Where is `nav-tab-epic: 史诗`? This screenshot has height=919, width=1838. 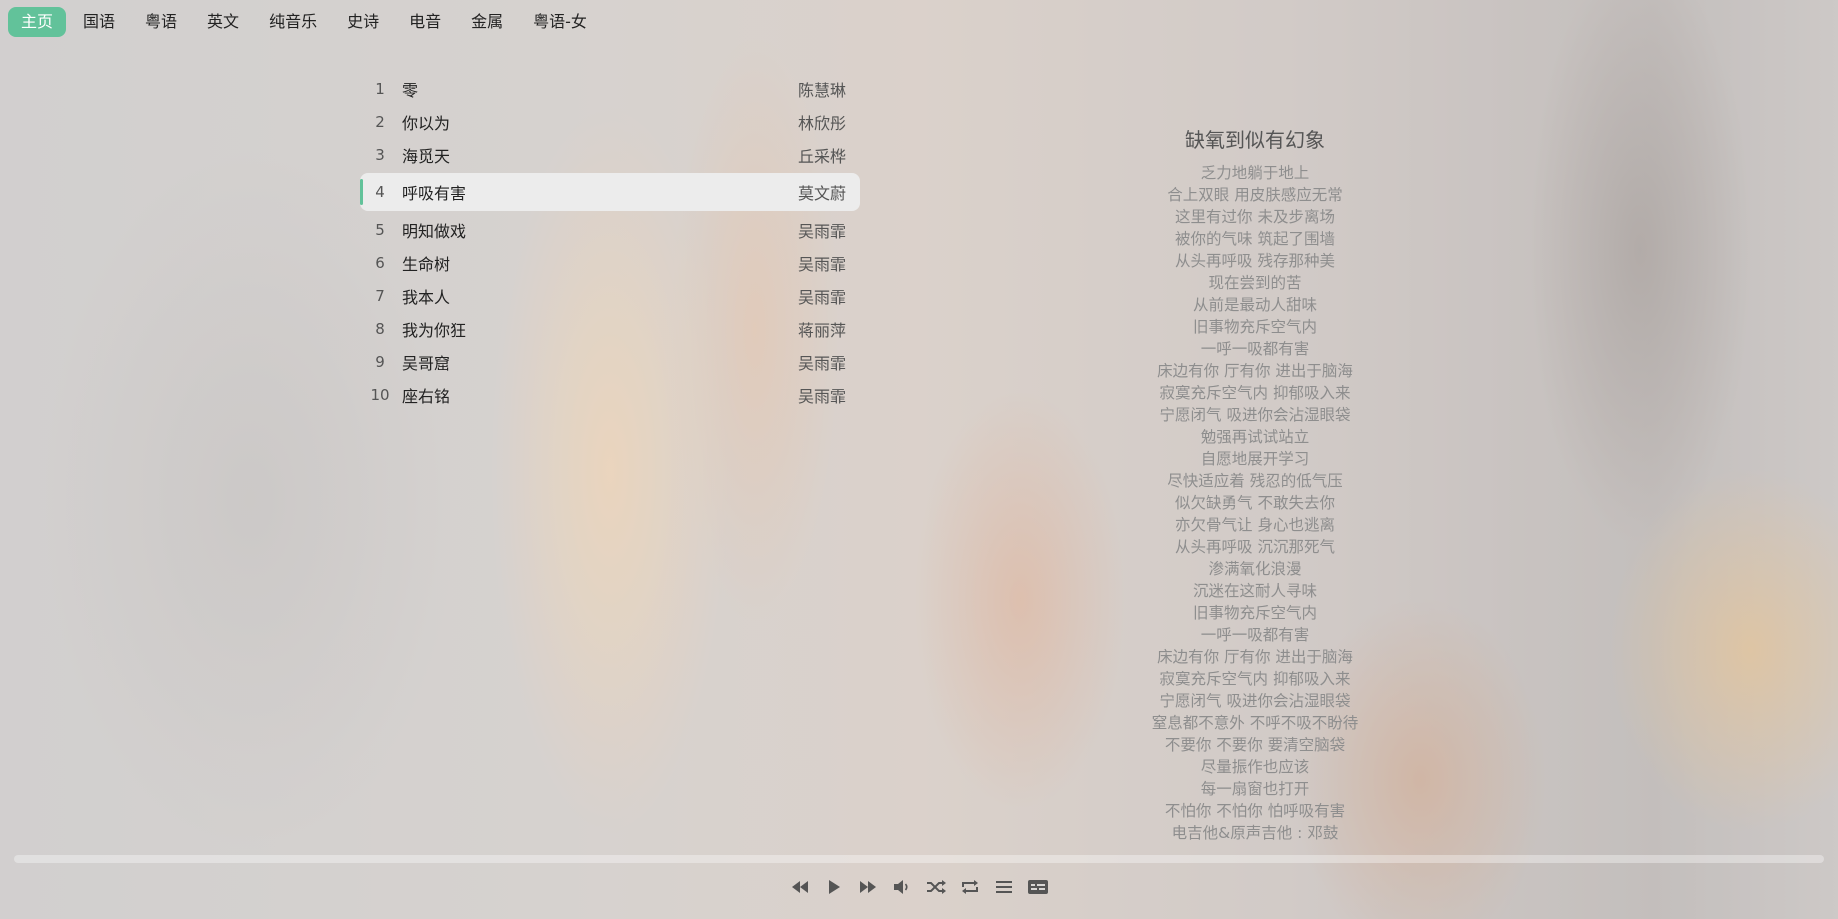 nav-tab-epic: 史诗 is located at coordinates (363, 22).